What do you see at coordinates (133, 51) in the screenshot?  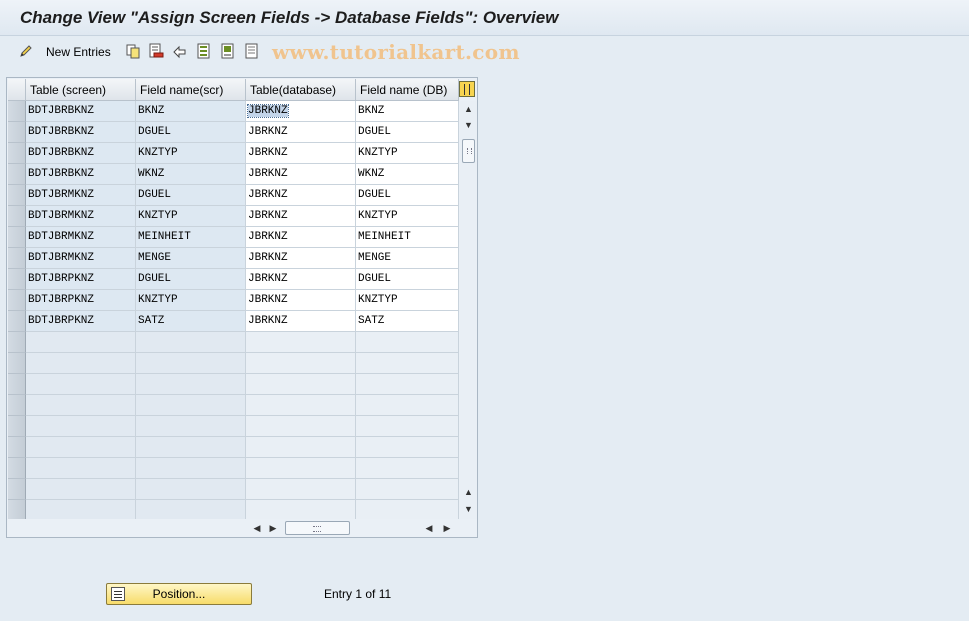 I see `copy-icon` at bounding box center [133, 51].